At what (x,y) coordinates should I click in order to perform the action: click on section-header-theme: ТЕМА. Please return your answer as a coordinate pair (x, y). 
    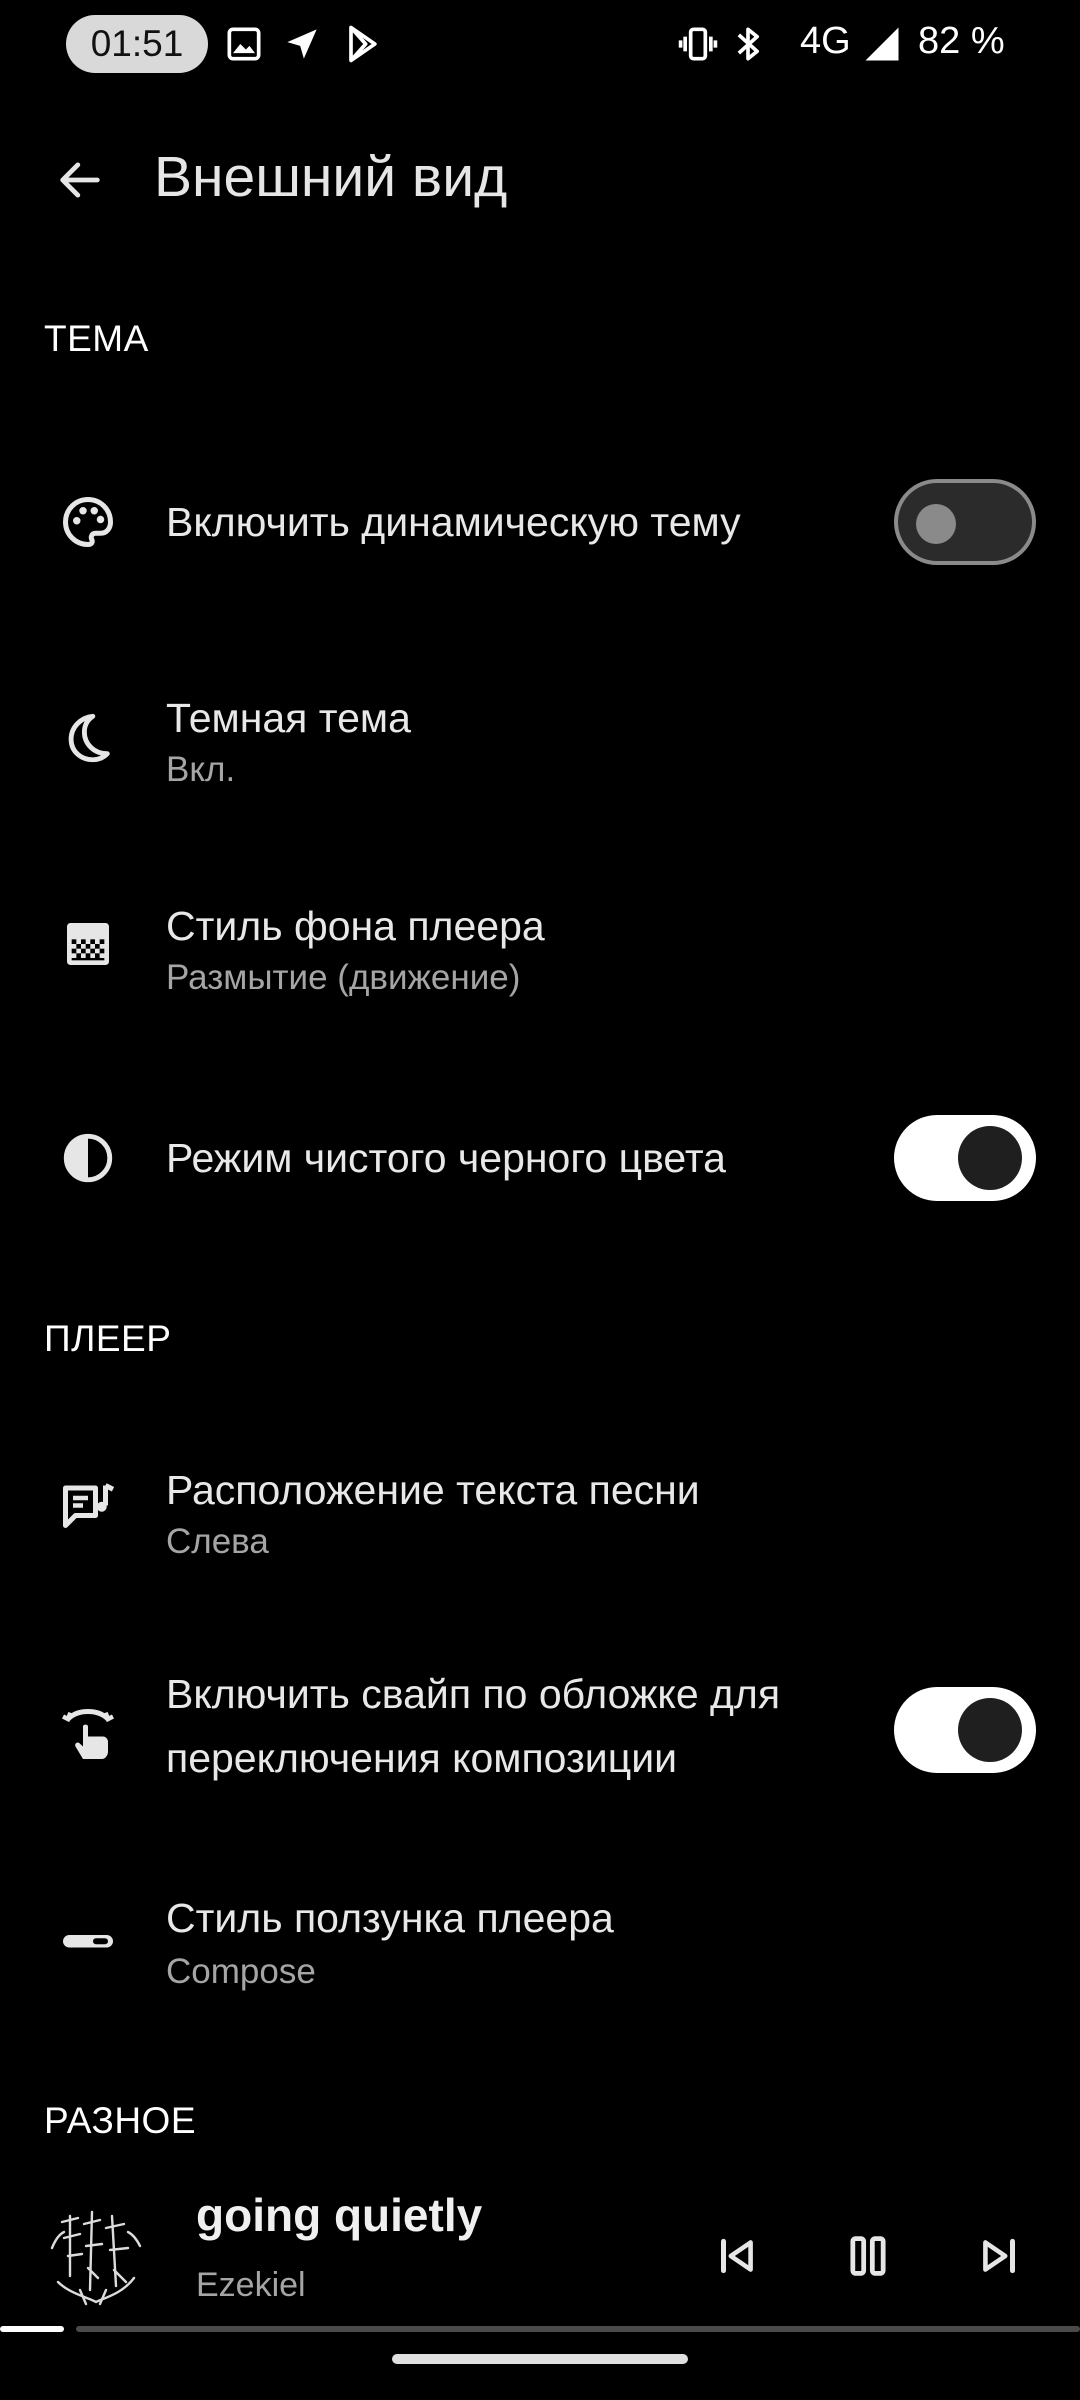
    Looking at the image, I should click on (96, 338).